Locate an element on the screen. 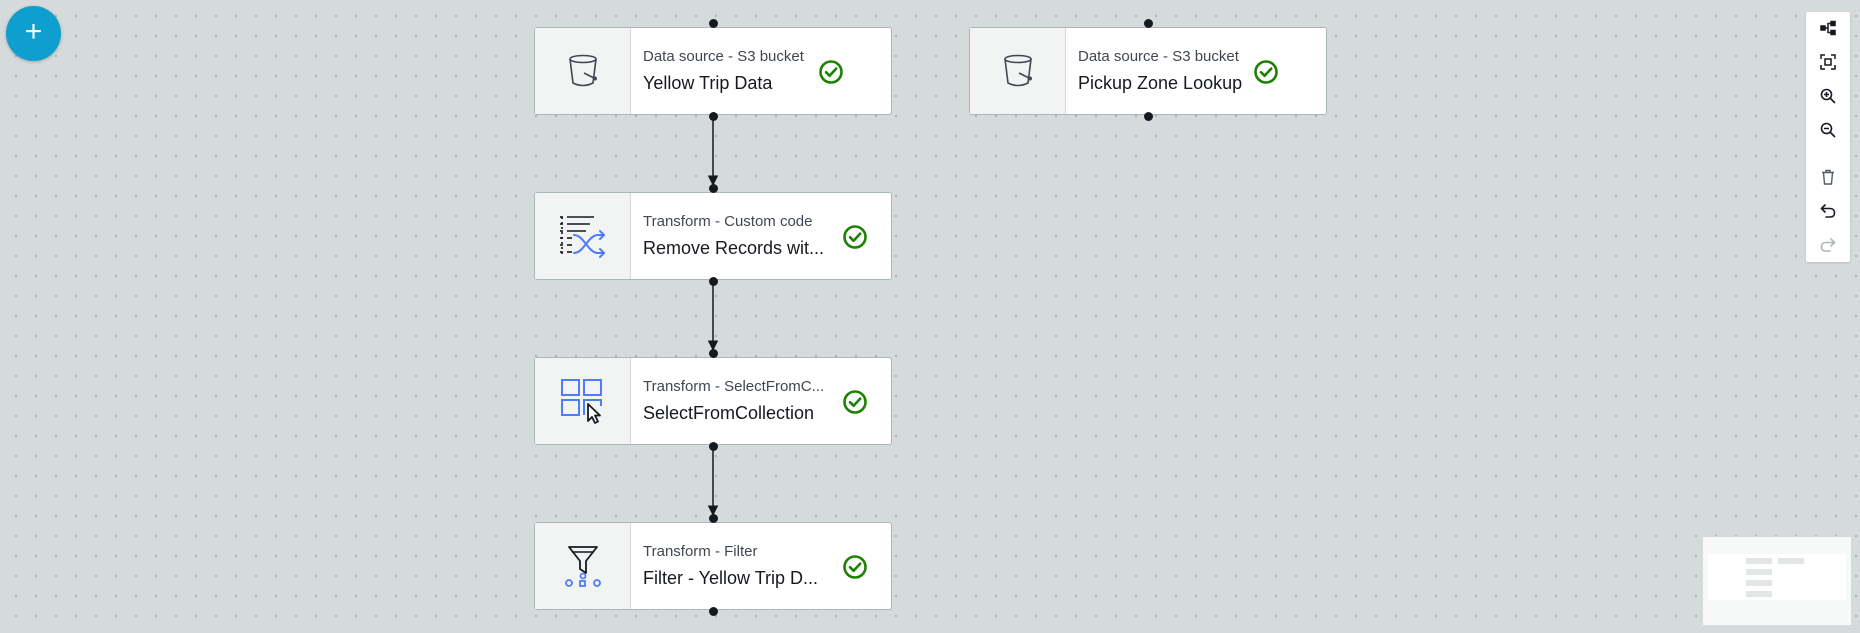 This screenshot has height=633, width=1860. node-name-label: Yellow Trip Data is located at coordinates (708, 83).